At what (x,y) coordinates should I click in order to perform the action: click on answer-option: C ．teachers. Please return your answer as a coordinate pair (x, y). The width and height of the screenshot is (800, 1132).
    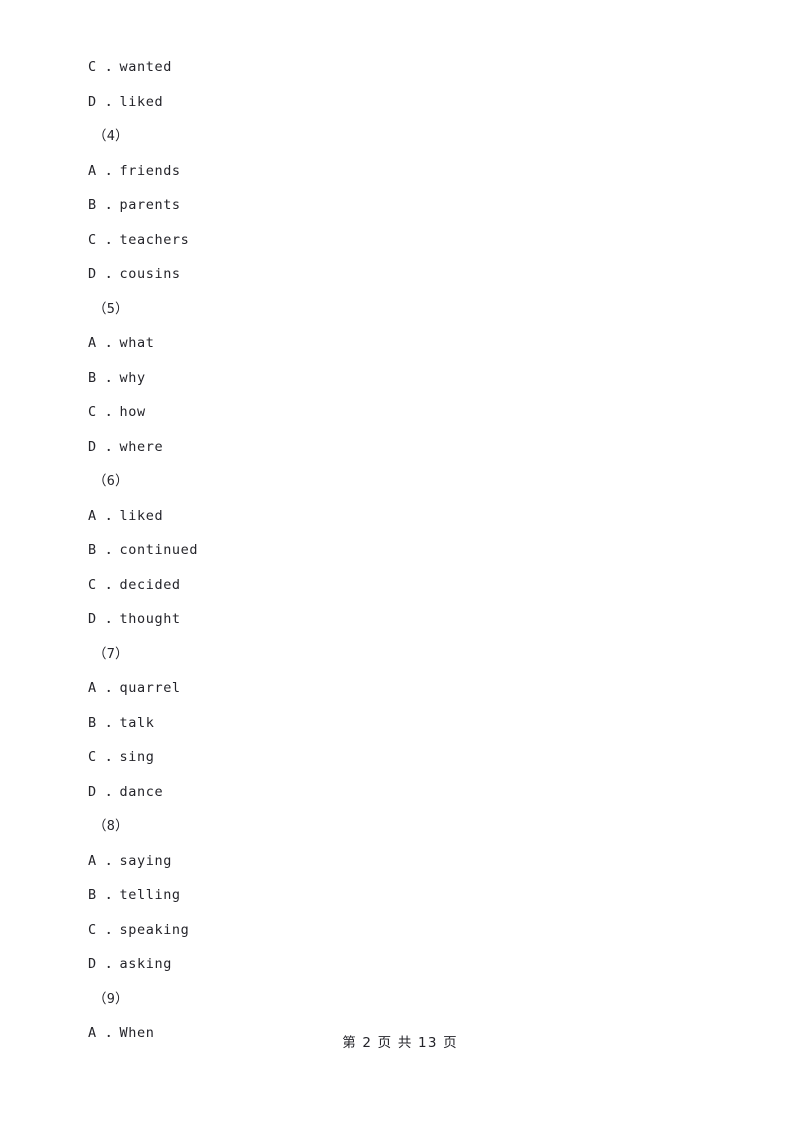
    Looking at the image, I should click on (139, 239).